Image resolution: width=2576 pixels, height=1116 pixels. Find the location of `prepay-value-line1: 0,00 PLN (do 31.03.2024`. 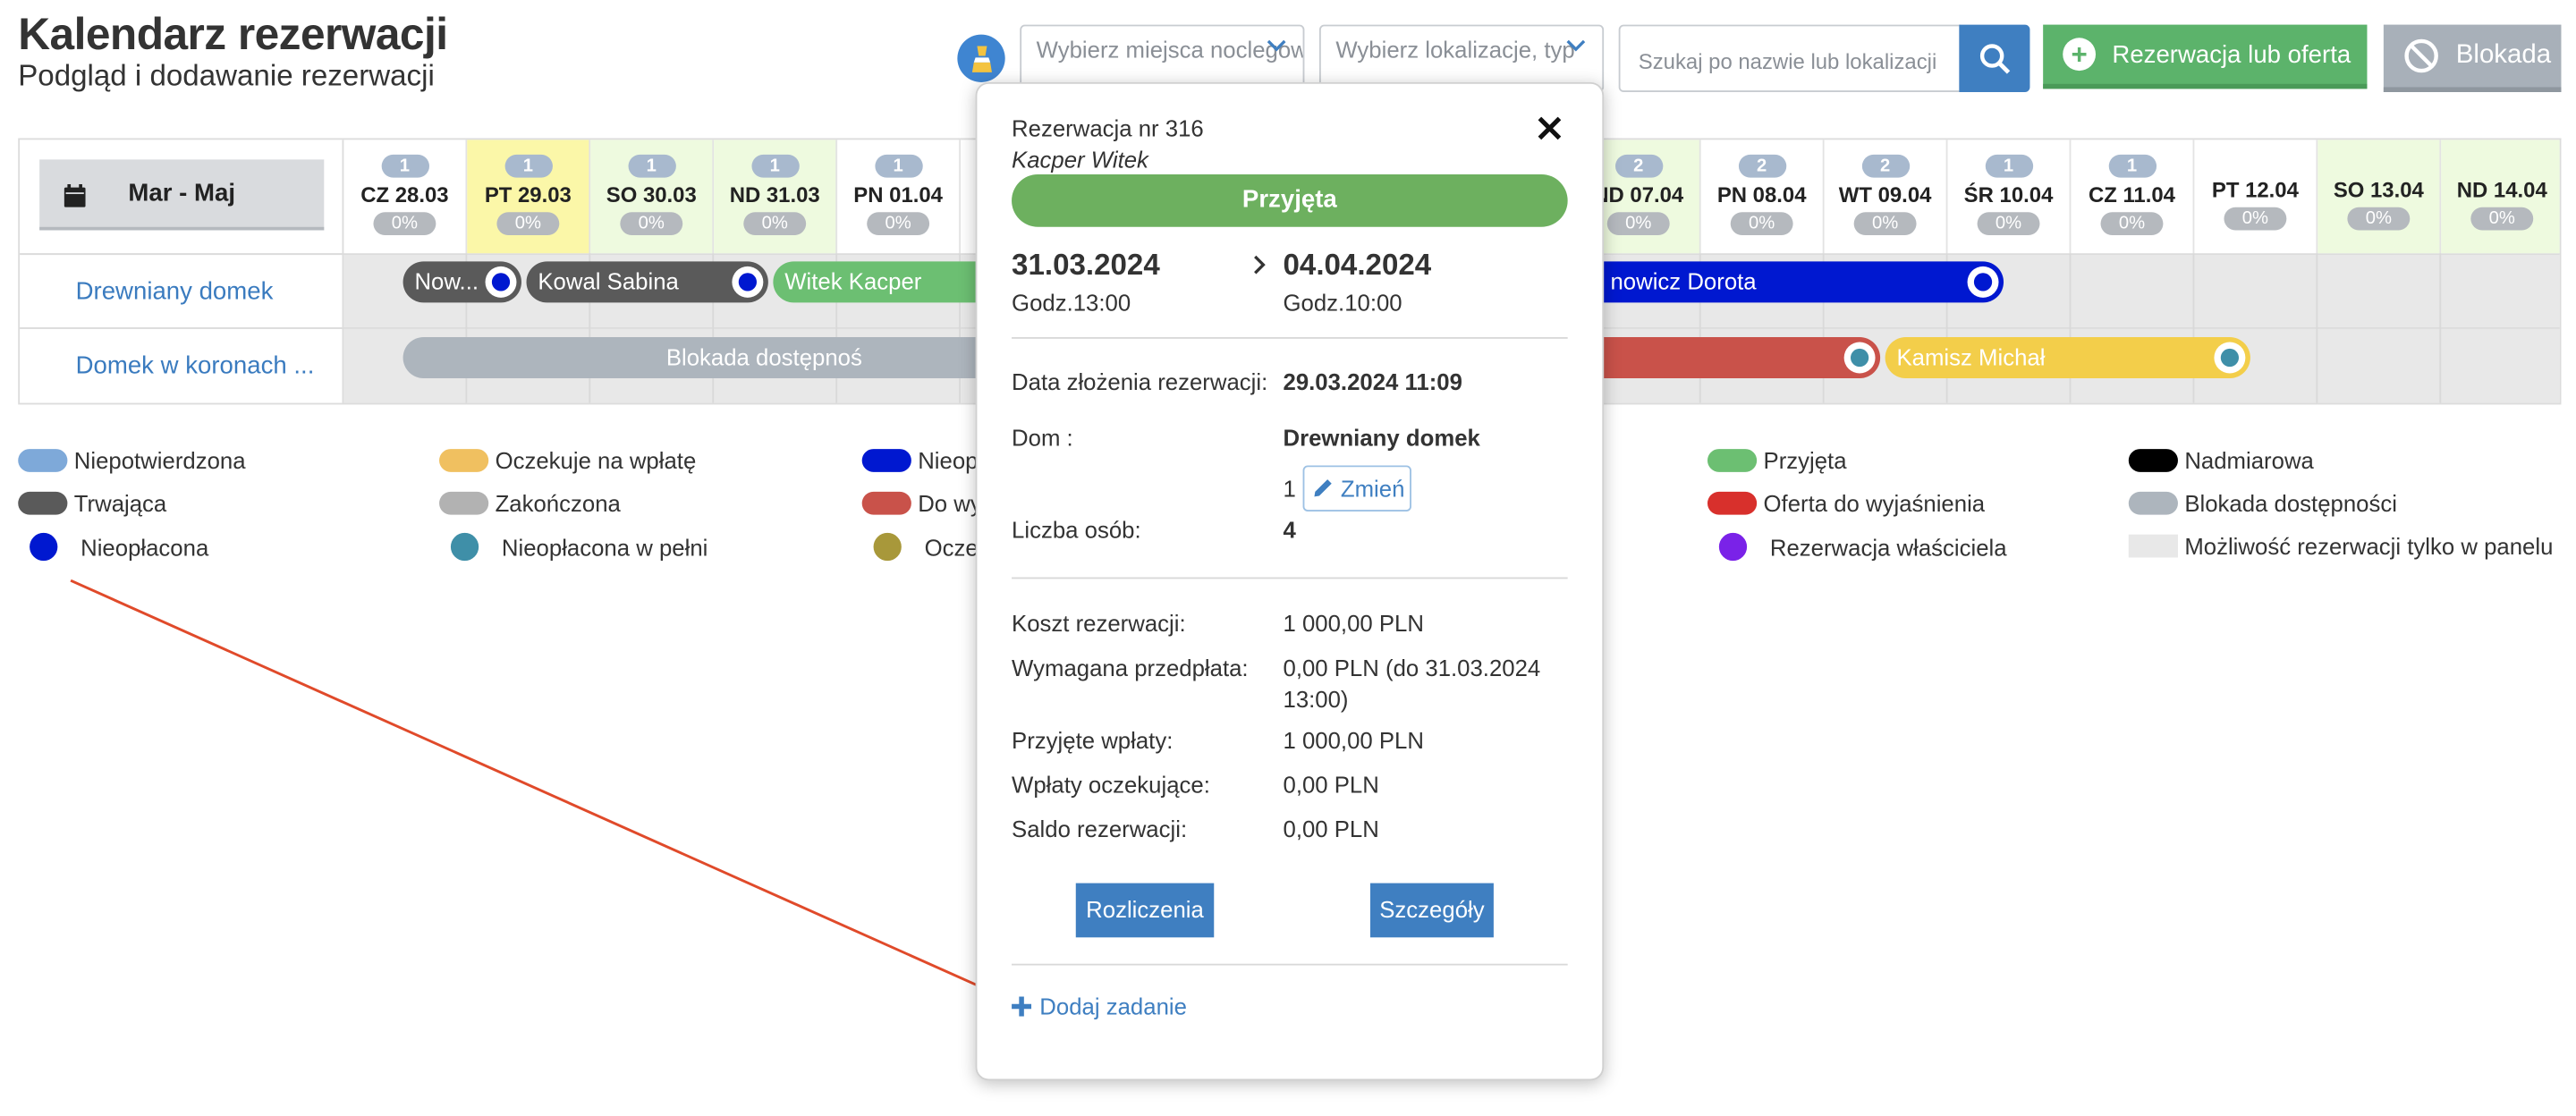

prepay-value-line1: 0,00 PLN (do 31.03.2024 is located at coordinates (1412, 667).